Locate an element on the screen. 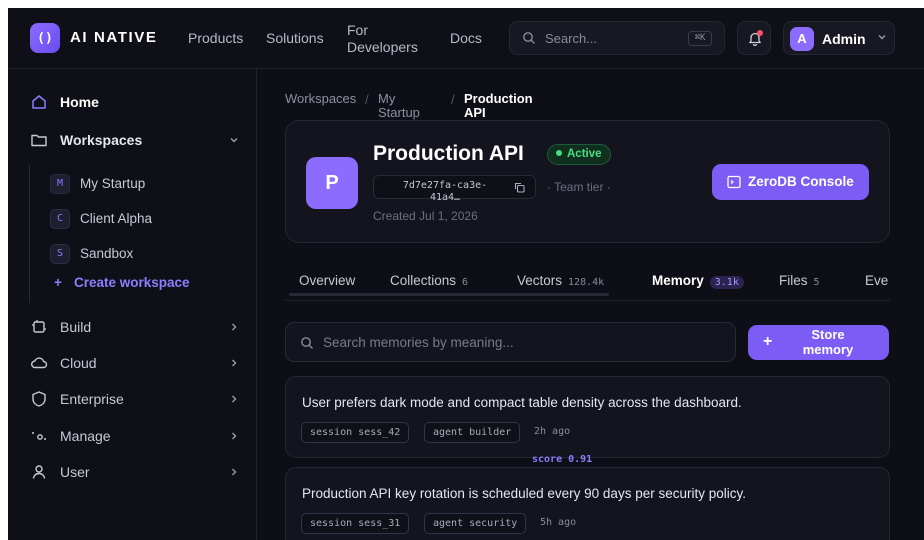 The width and height of the screenshot is (924, 540). tab-overview: Overview is located at coordinates (327, 280).